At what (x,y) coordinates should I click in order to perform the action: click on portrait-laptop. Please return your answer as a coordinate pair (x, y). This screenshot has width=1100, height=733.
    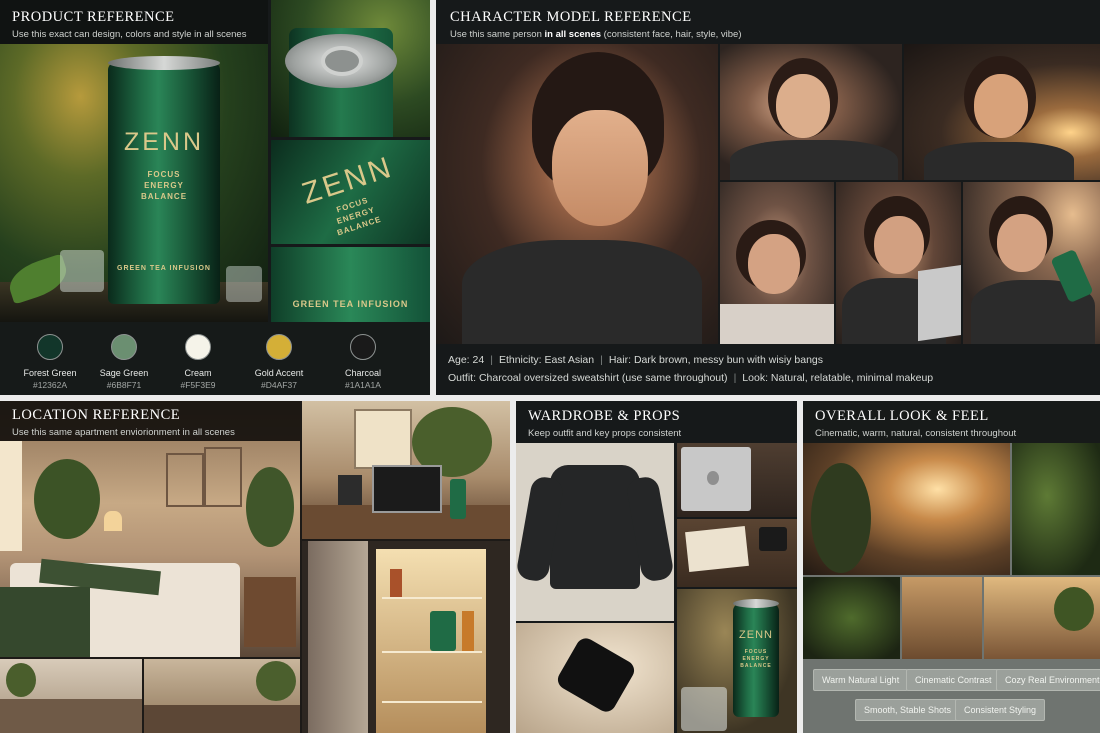
    Looking at the image, I should click on (898, 263).